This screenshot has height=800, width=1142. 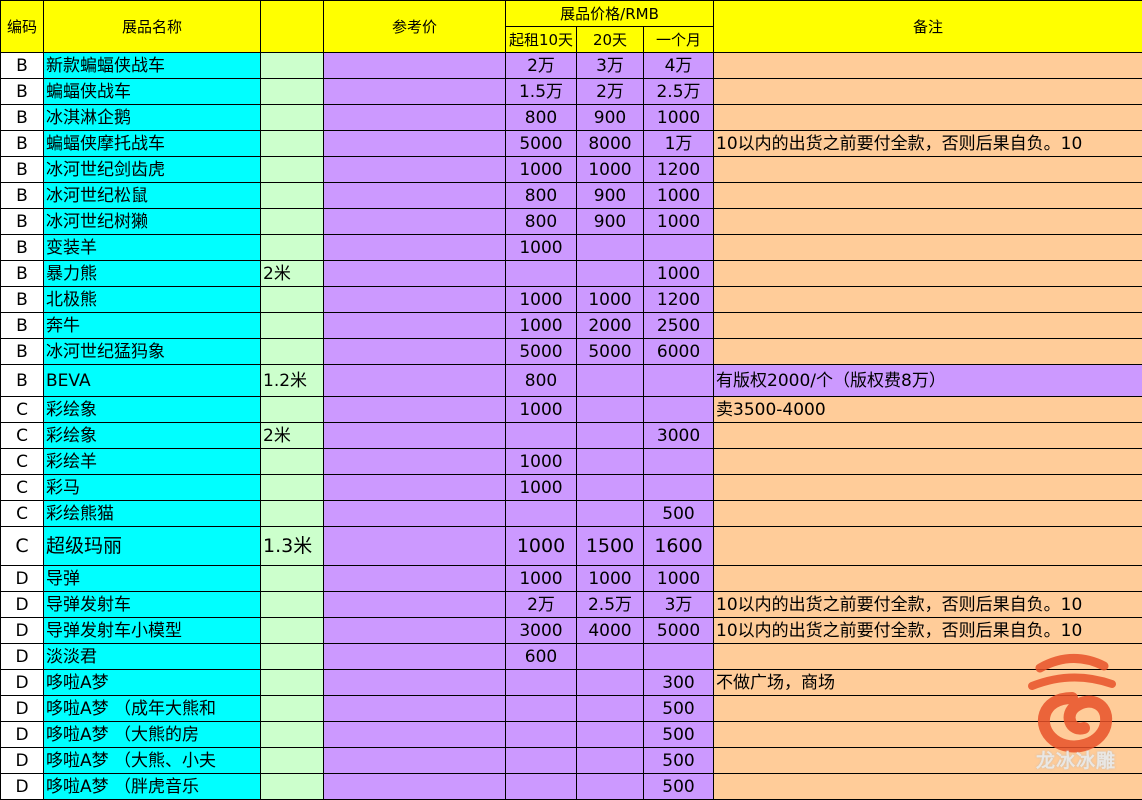 I want to click on cell-price-20-days: 3万, so click(x=610, y=66).